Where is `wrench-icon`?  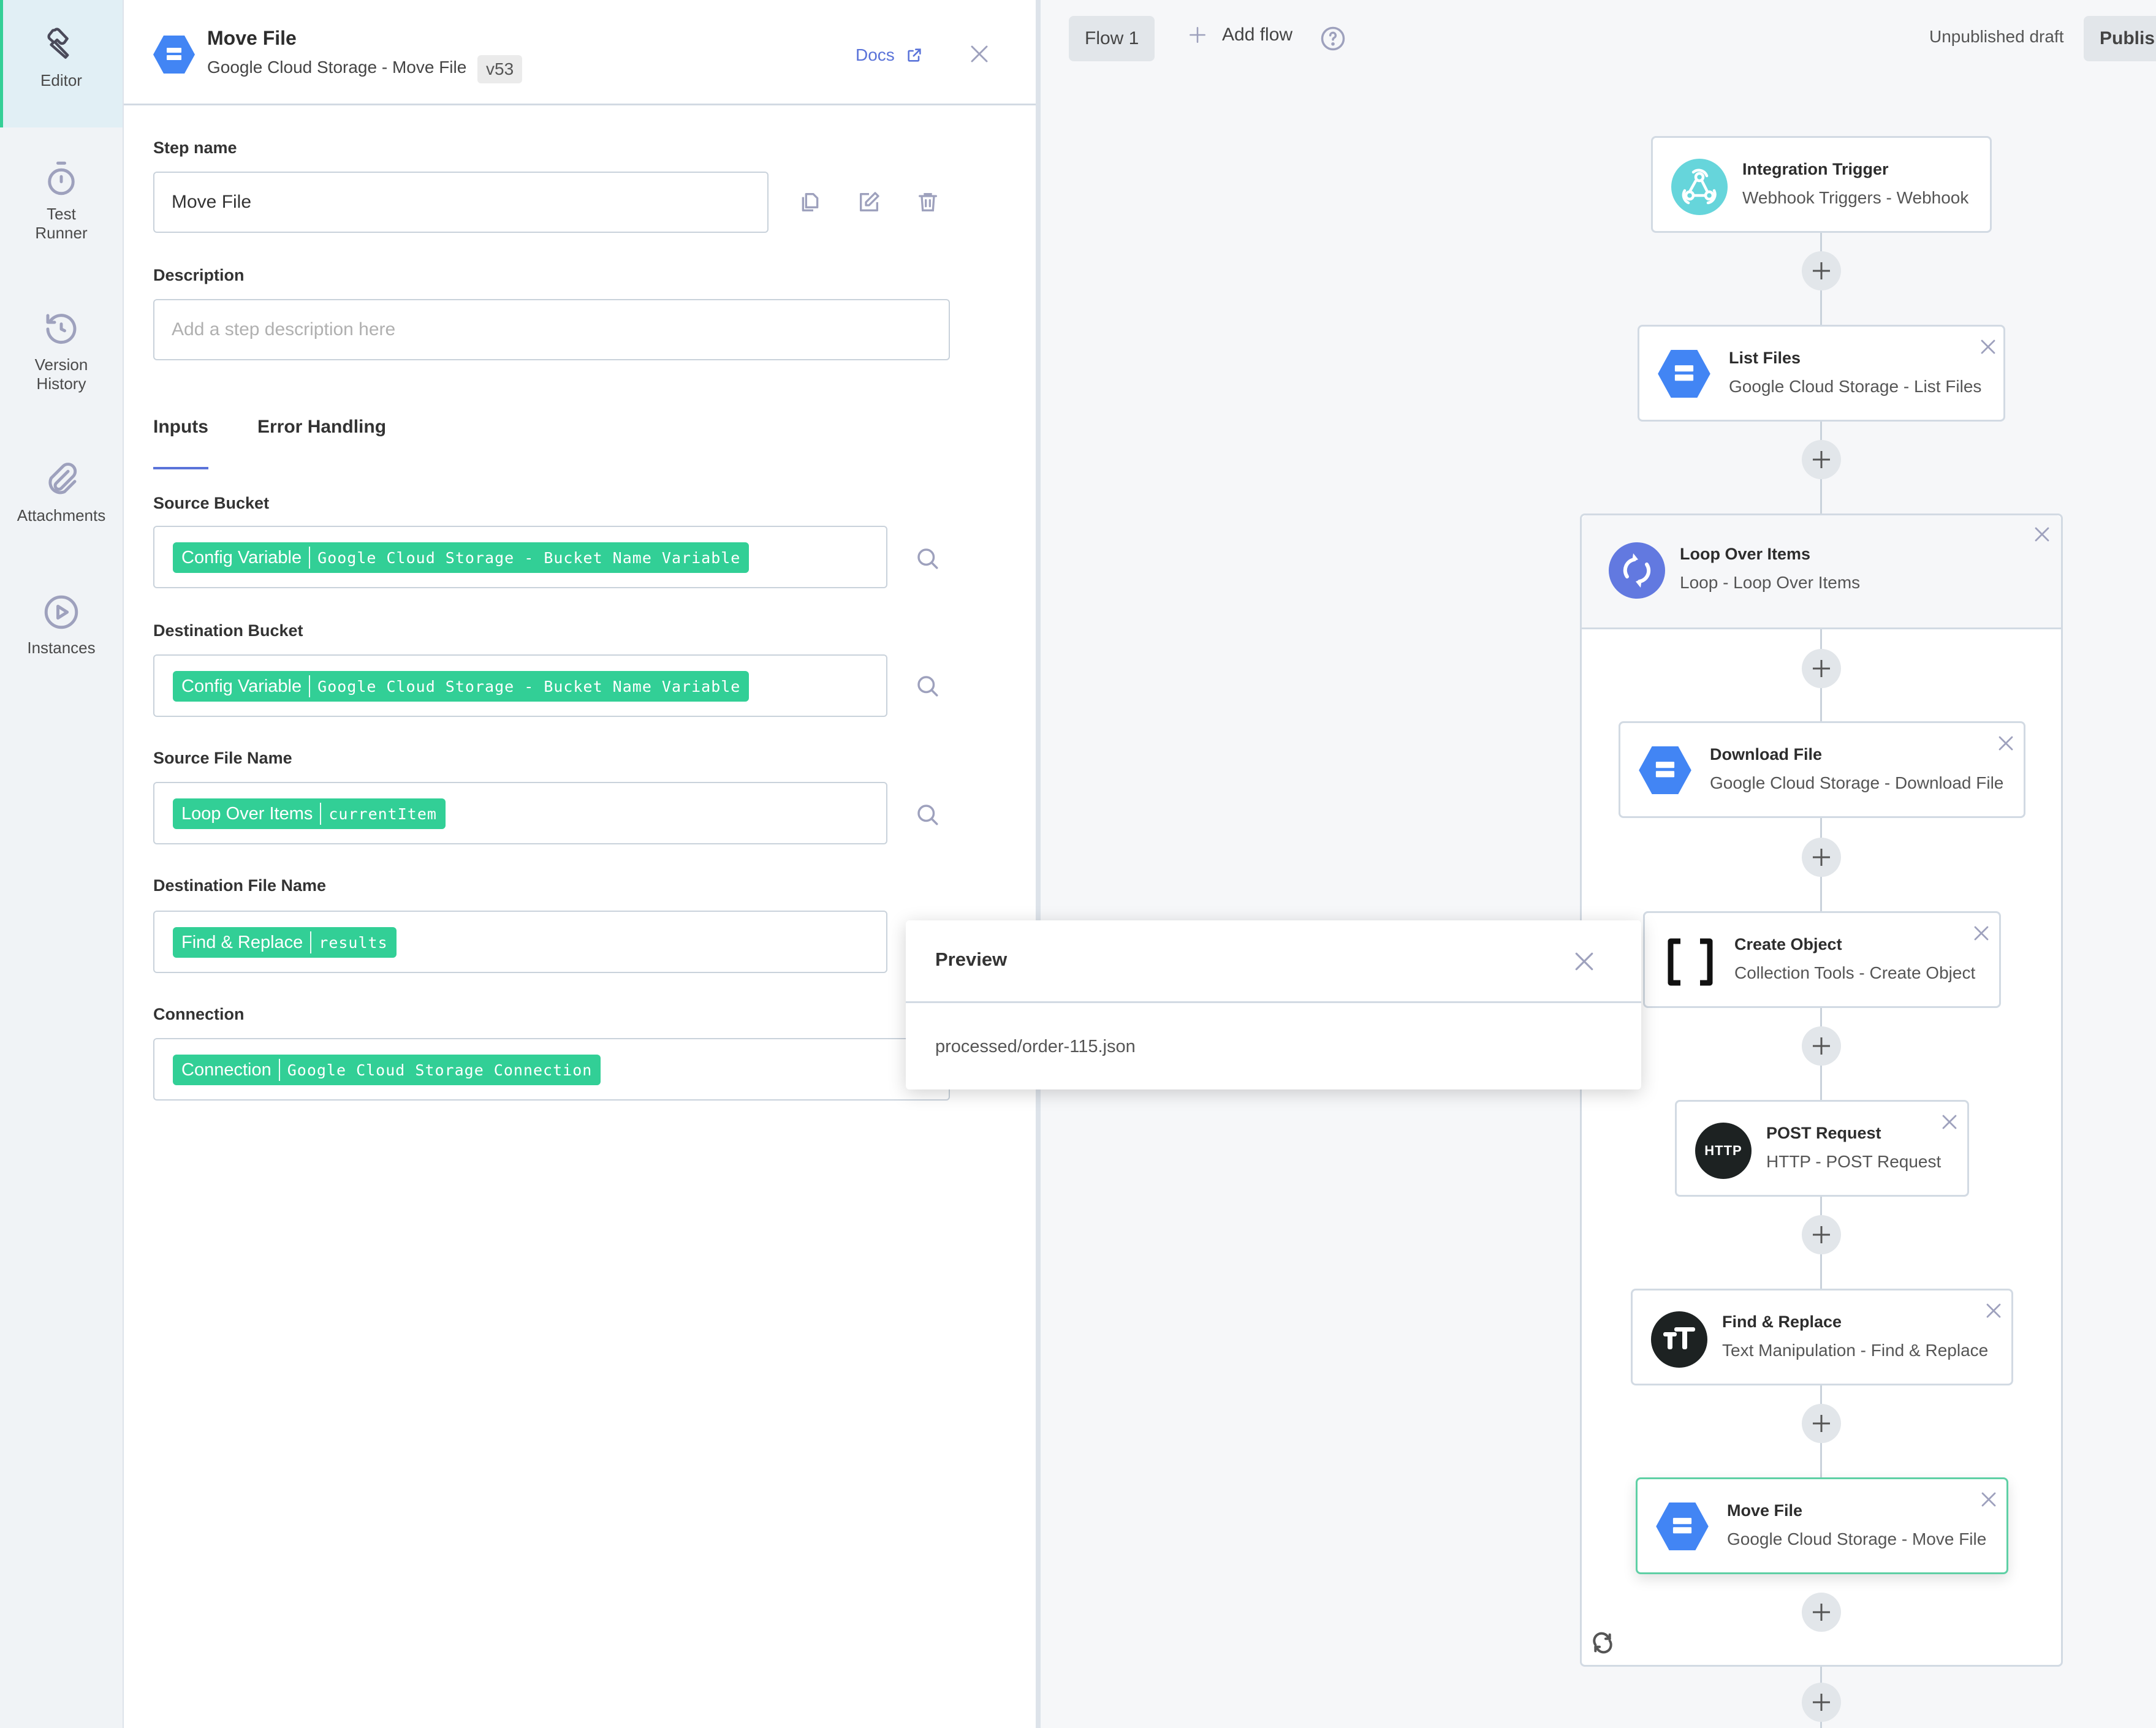
wrench-icon is located at coordinates (58, 43).